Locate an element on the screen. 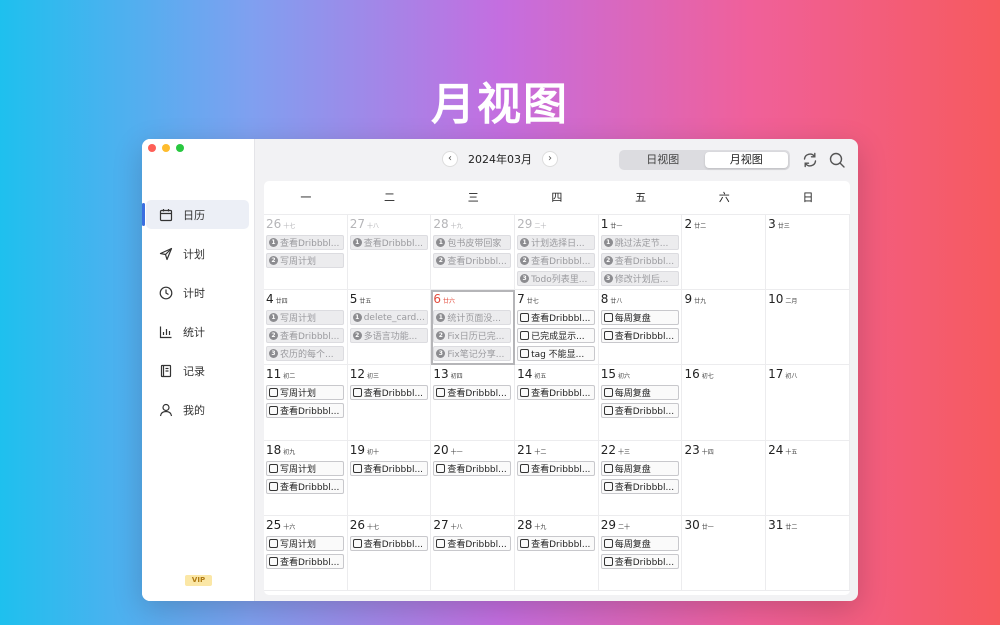  sidebar-item-calendar: 日历 is located at coordinates (195, 214).